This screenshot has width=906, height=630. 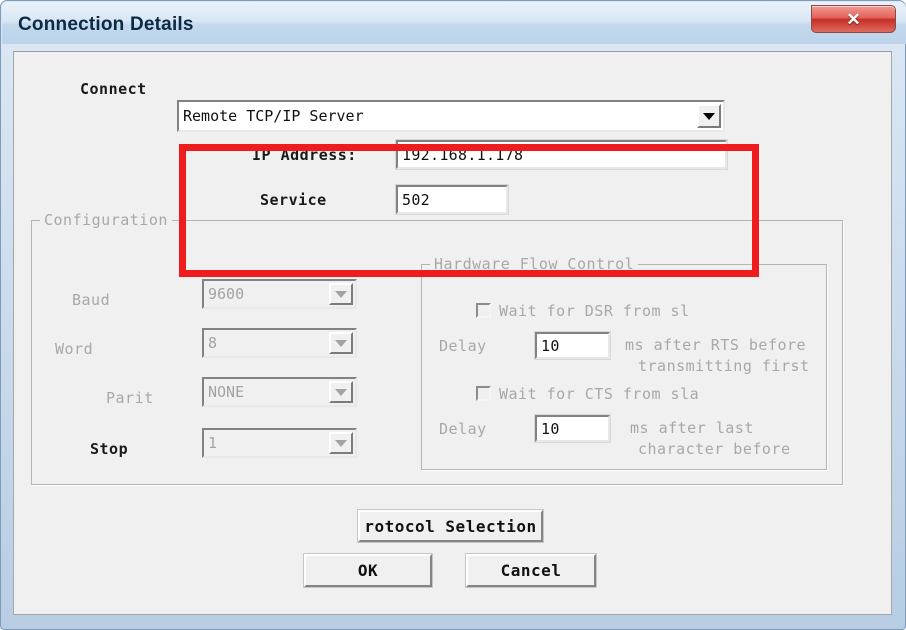 What do you see at coordinates (368, 570) in the screenshot?
I see `ok-button: OK` at bounding box center [368, 570].